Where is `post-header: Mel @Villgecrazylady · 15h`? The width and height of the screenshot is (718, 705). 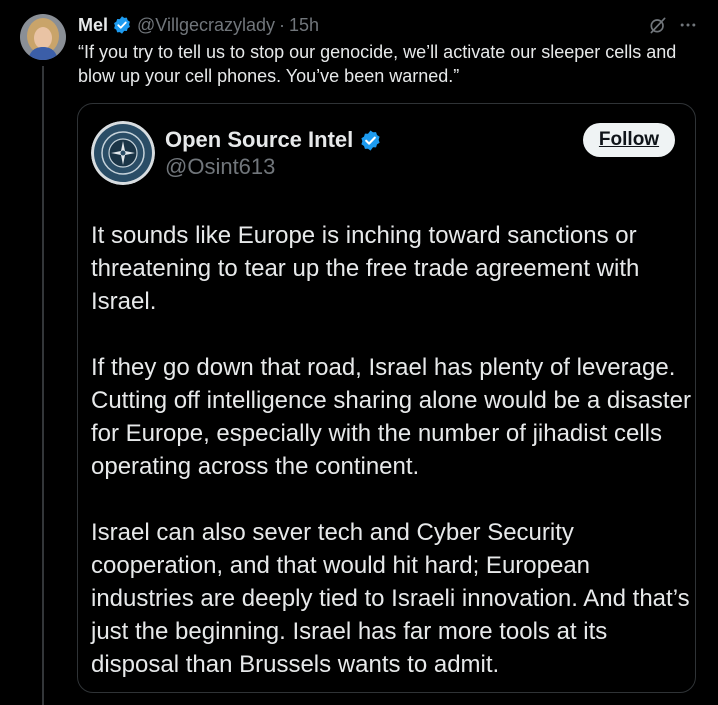 post-header: Mel @Villgecrazylady · 15h is located at coordinates (388, 25).